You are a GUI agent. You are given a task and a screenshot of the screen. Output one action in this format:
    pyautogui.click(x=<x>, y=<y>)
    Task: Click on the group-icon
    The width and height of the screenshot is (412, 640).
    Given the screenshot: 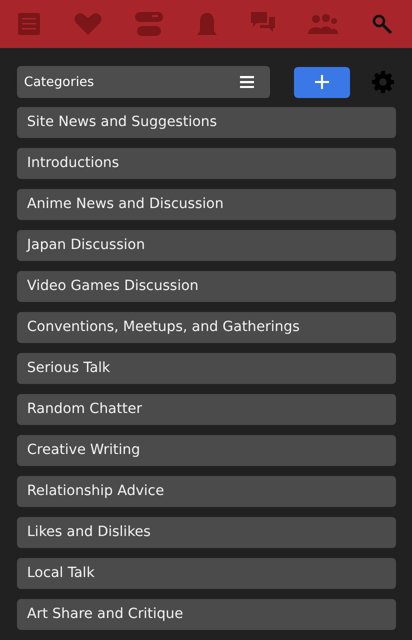 What is the action you would take?
    pyautogui.click(x=323, y=24)
    